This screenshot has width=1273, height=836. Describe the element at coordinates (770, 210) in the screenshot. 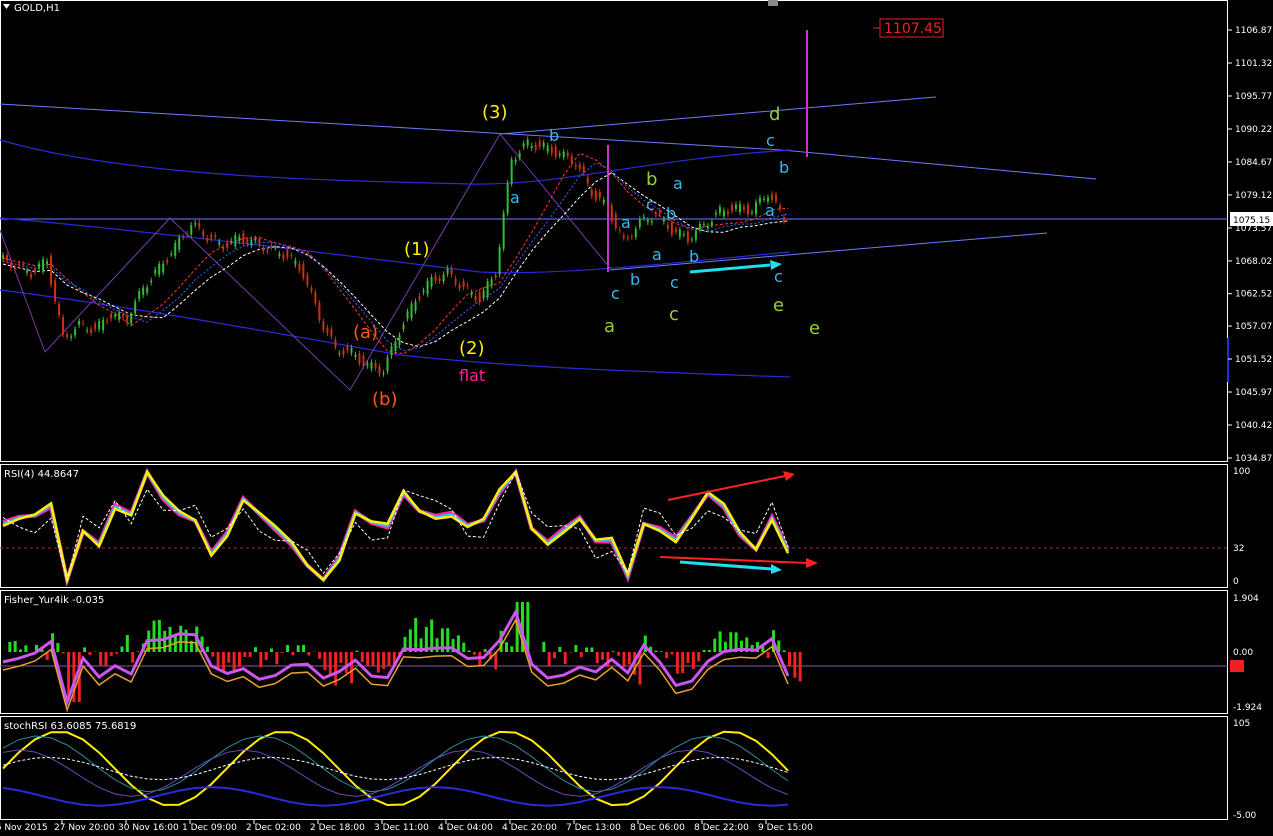

I see `wave-label-a-cyan-5: a` at that location.